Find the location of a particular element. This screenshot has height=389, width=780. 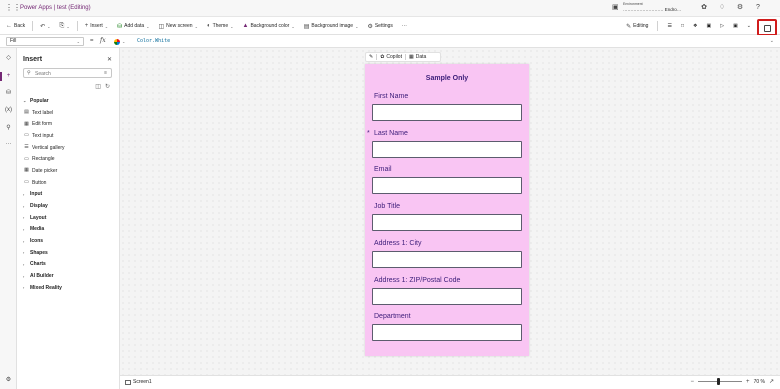

undo-button: ↶ ⌄ is located at coordinates (45, 26).